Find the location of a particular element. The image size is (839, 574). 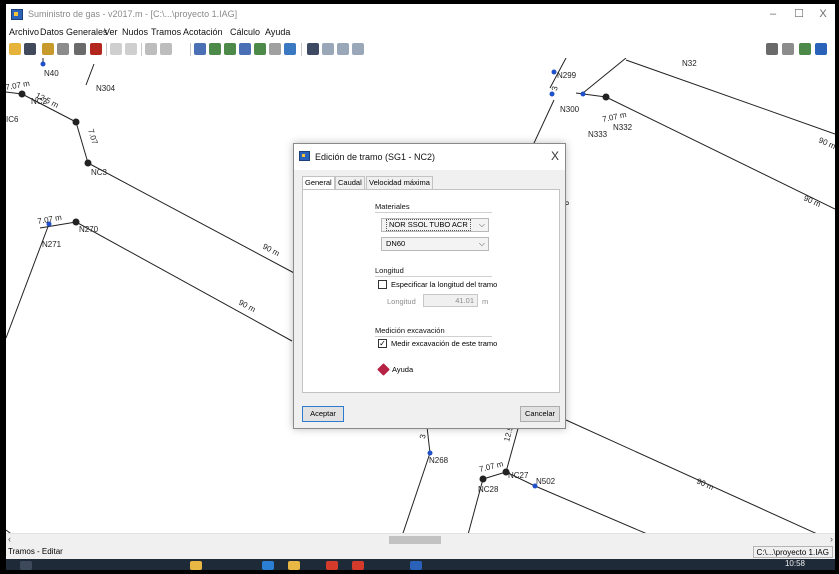

materiales-label: Materiales is located at coordinates (392, 206).